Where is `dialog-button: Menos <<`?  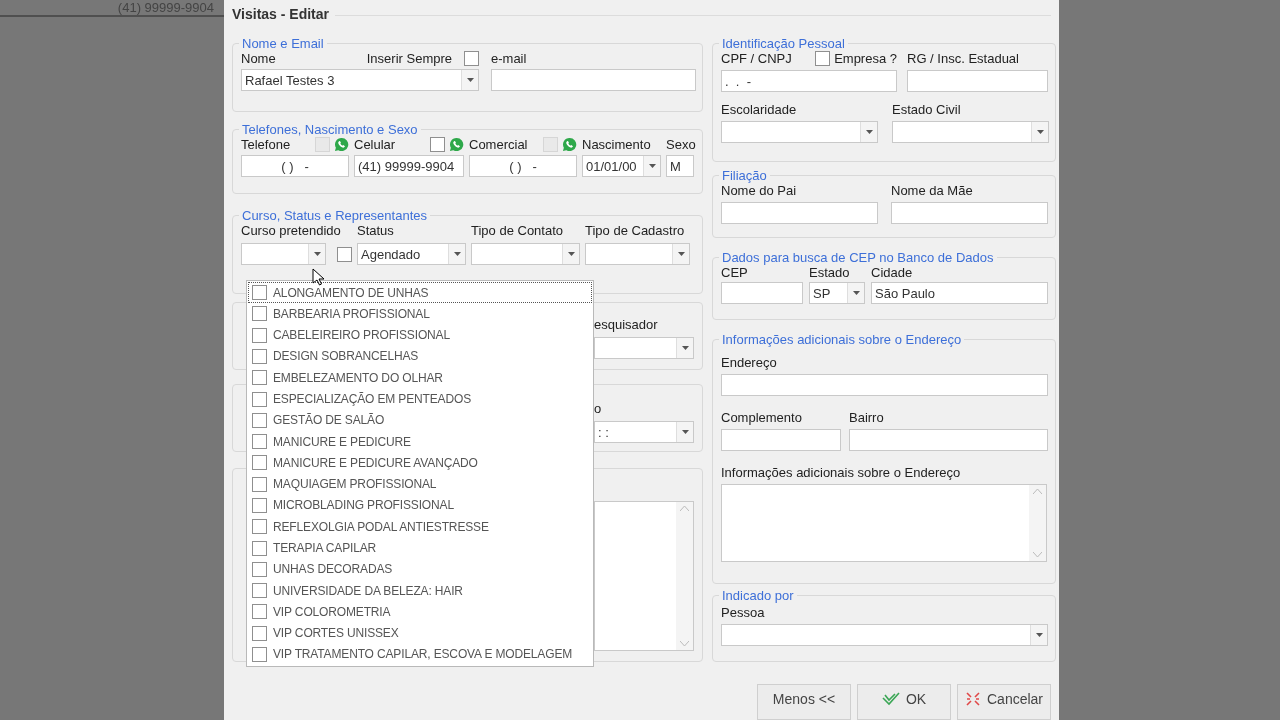
dialog-button: Menos << is located at coordinates (804, 702).